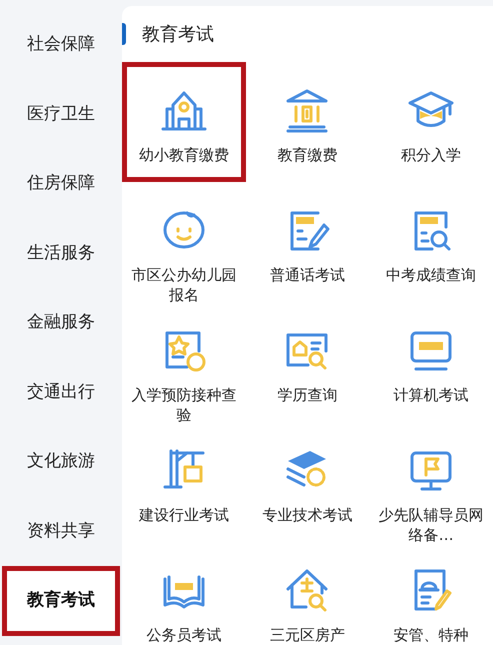  What do you see at coordinates (61, 45) in the screenshot?
I see `sidebar-item: 社会保障` at bounding box center [61, 45].